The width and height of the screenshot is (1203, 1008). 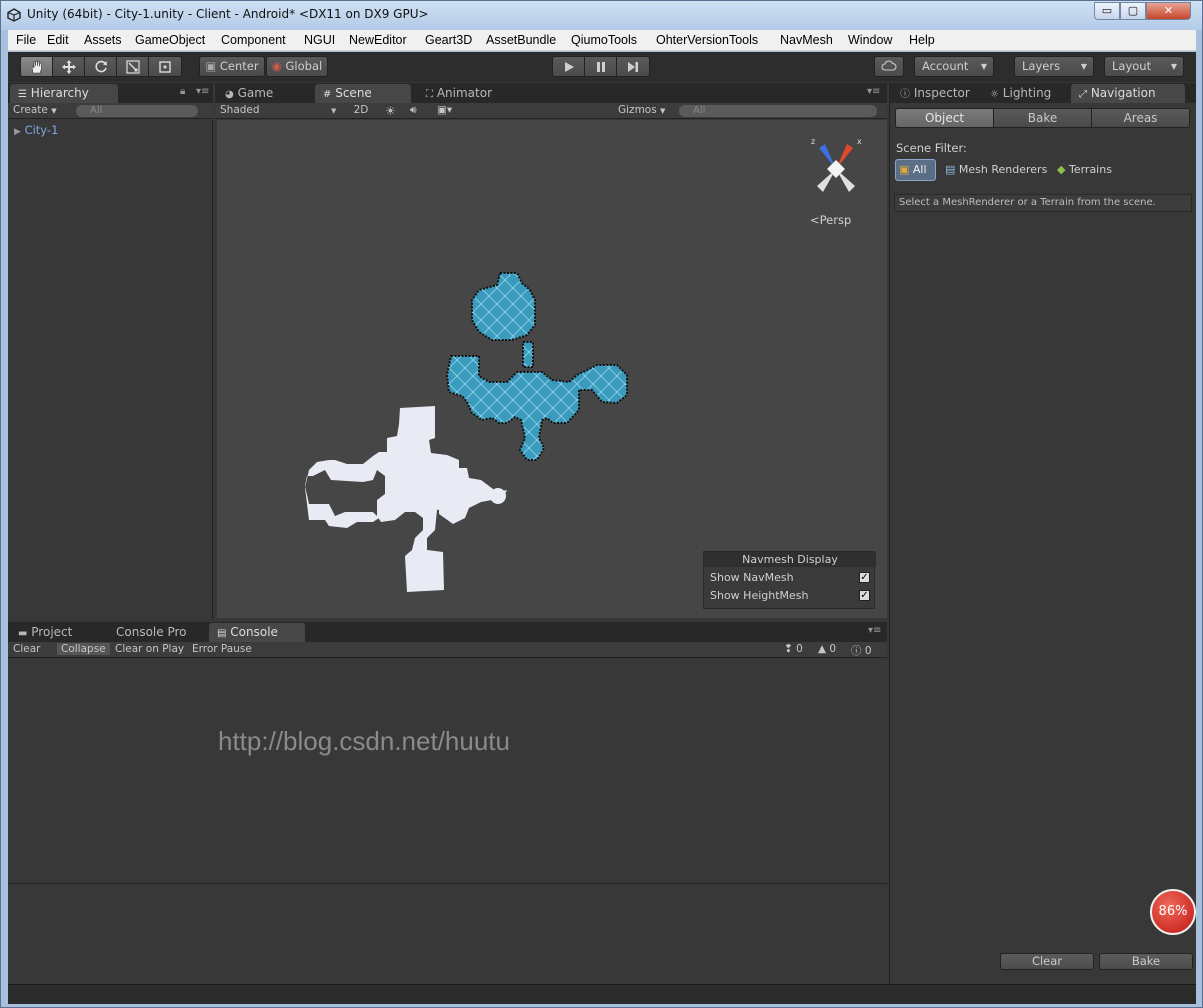 What do you see at coordinates (806, 40) in the screenshot?
I see `menu-navmesh: NavMesh` at bounding box center [806, 40].